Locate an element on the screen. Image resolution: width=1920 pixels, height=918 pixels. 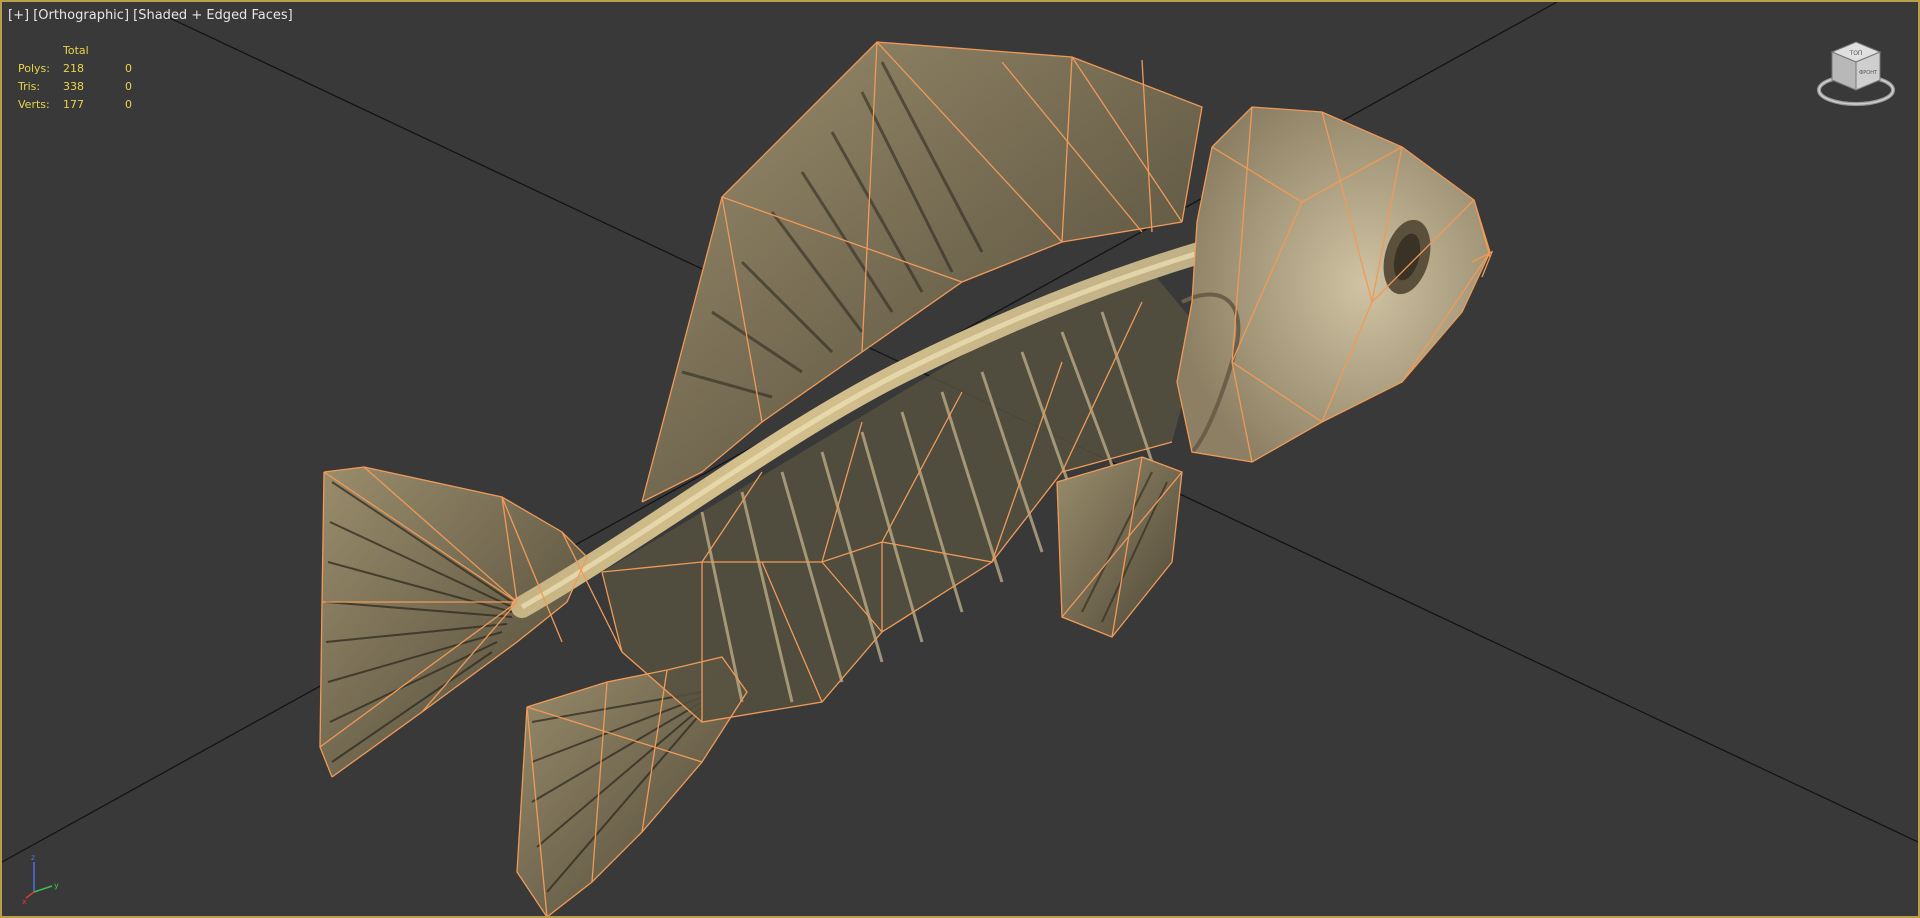
stats-row-tris: Tris: 338 0 is located at coordinates (86, 87).